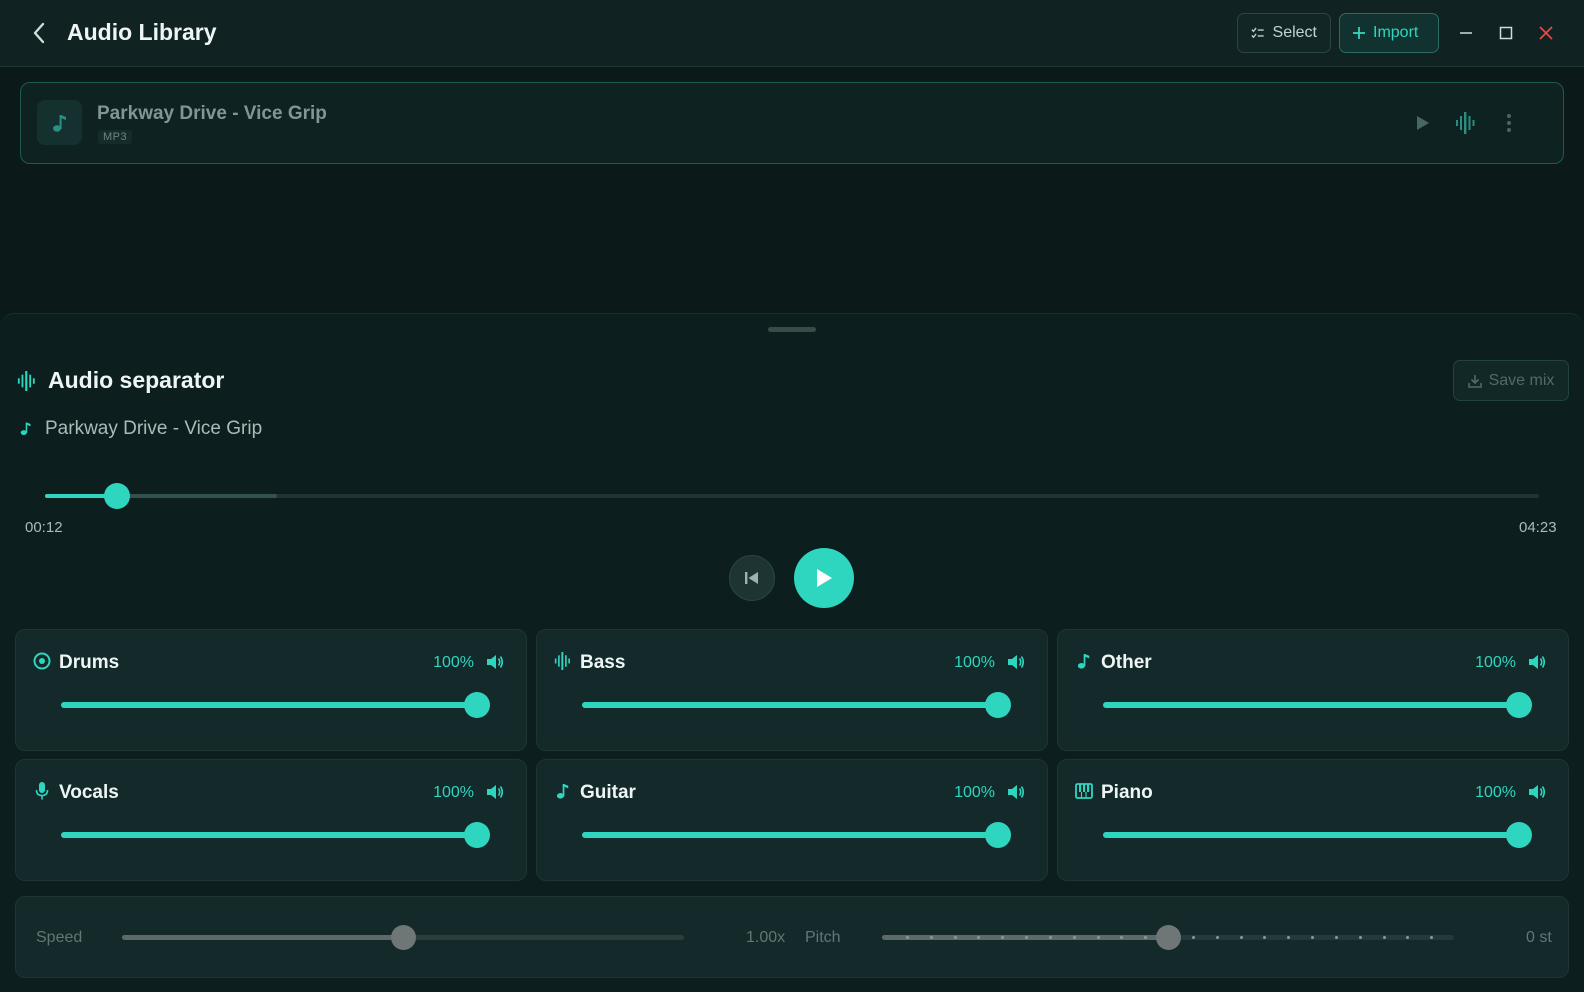 The width and height of the screenshot is (1584, 992). What do you see at coordinates (212, 113) in the screenshot?
I see `track-title: Parkway Drive - Vice Grip` at bounding box center [212, 113].